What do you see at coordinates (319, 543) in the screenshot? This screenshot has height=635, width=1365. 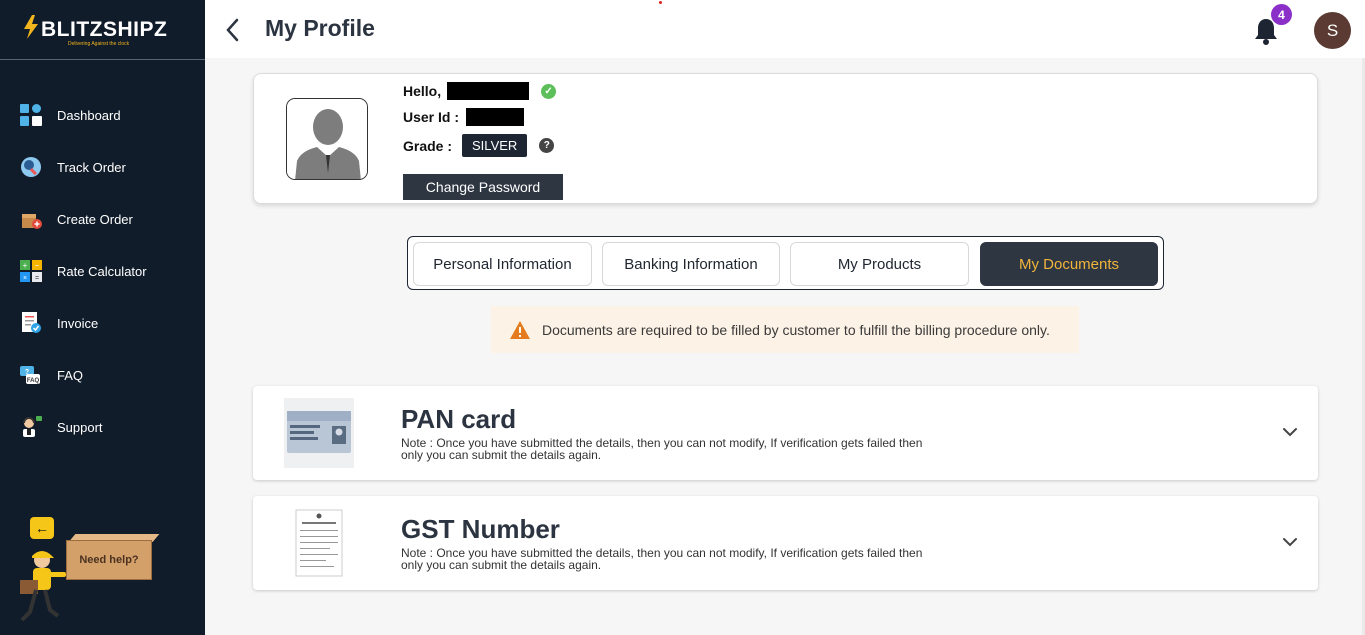 I see `gst-certificate-thumbnail-icon` at bounding box center [319, 543].